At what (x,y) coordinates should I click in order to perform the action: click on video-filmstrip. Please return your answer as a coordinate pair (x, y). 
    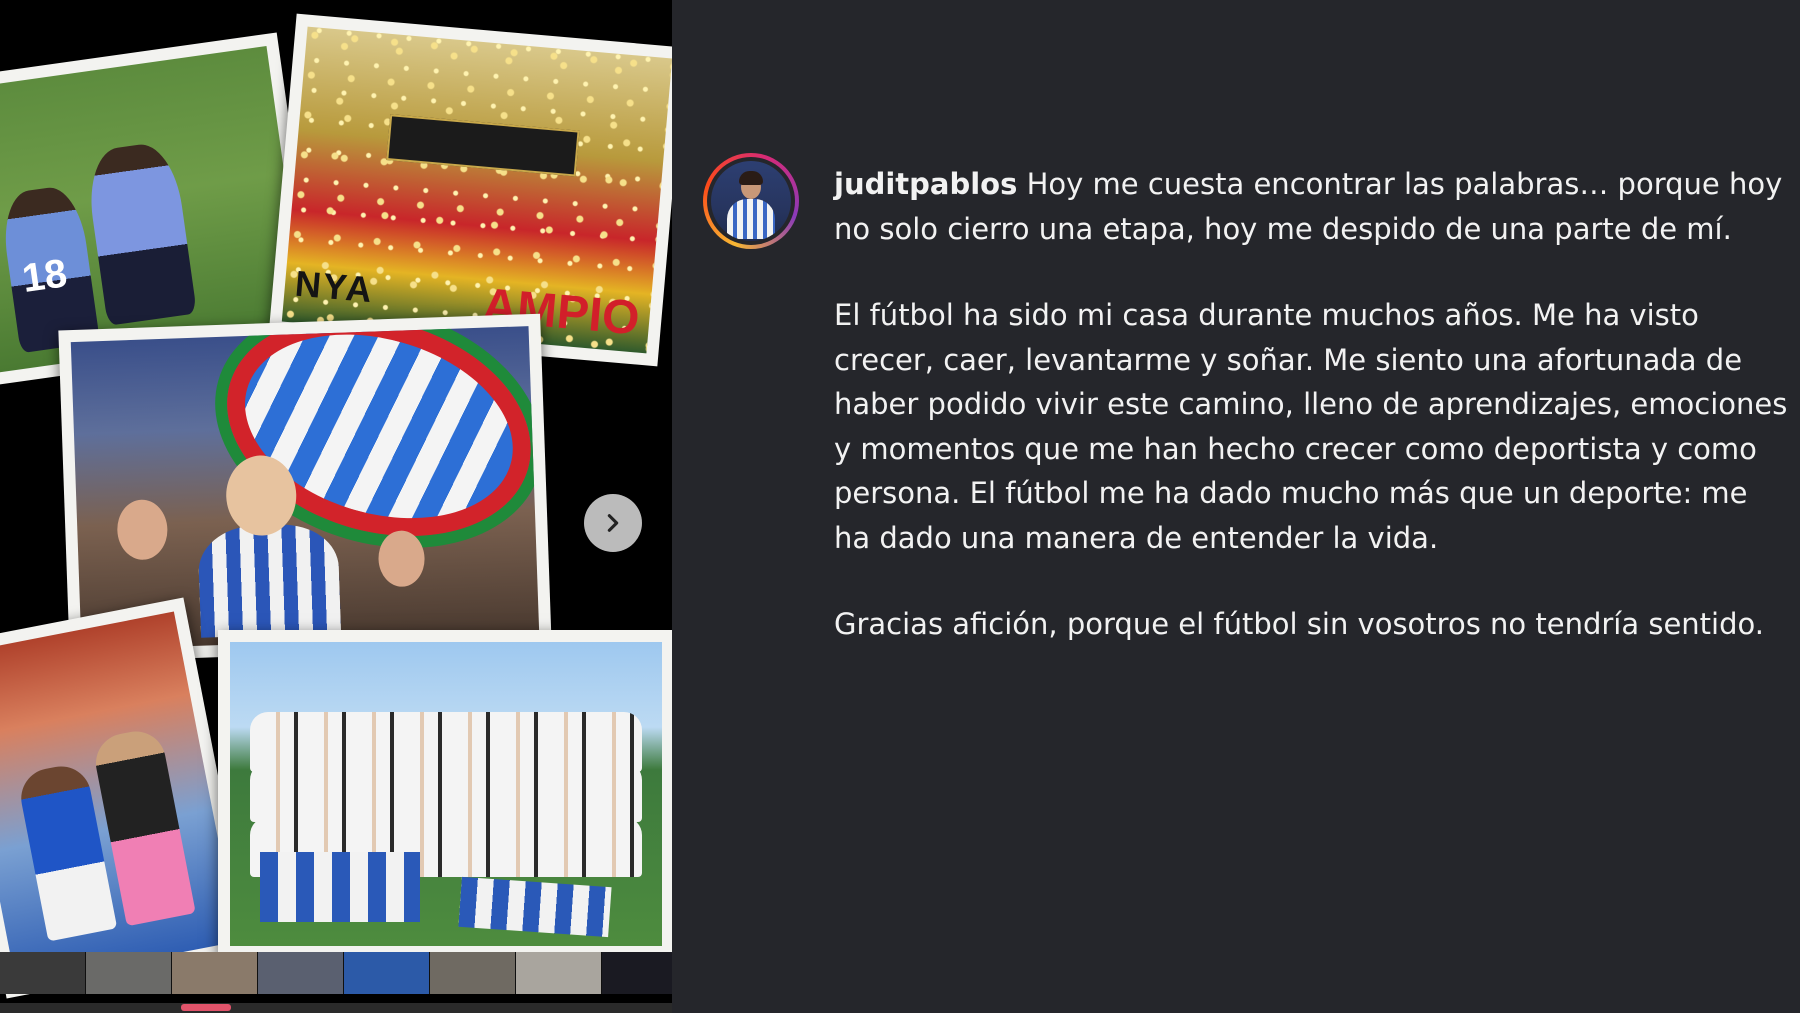
    Looking at the image, I should click on (344, 973).